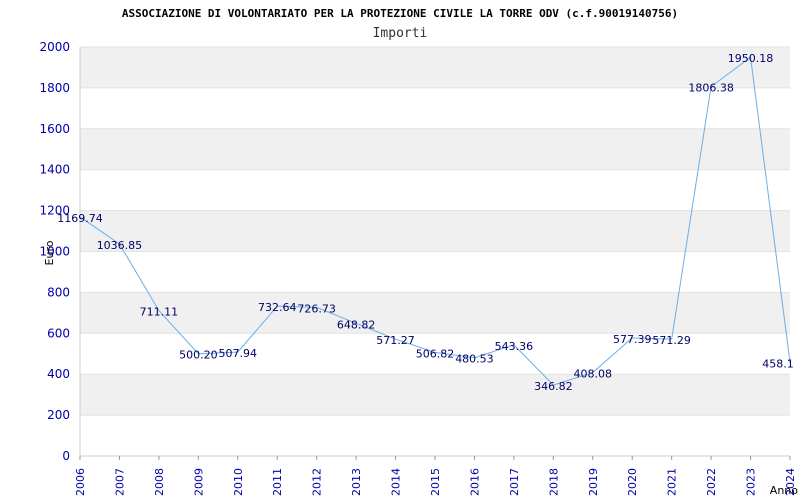  What do you see at coordinates (395, 340) in the screenshot?
I see `data-label: 571.27` at bounding box center [395, 340].